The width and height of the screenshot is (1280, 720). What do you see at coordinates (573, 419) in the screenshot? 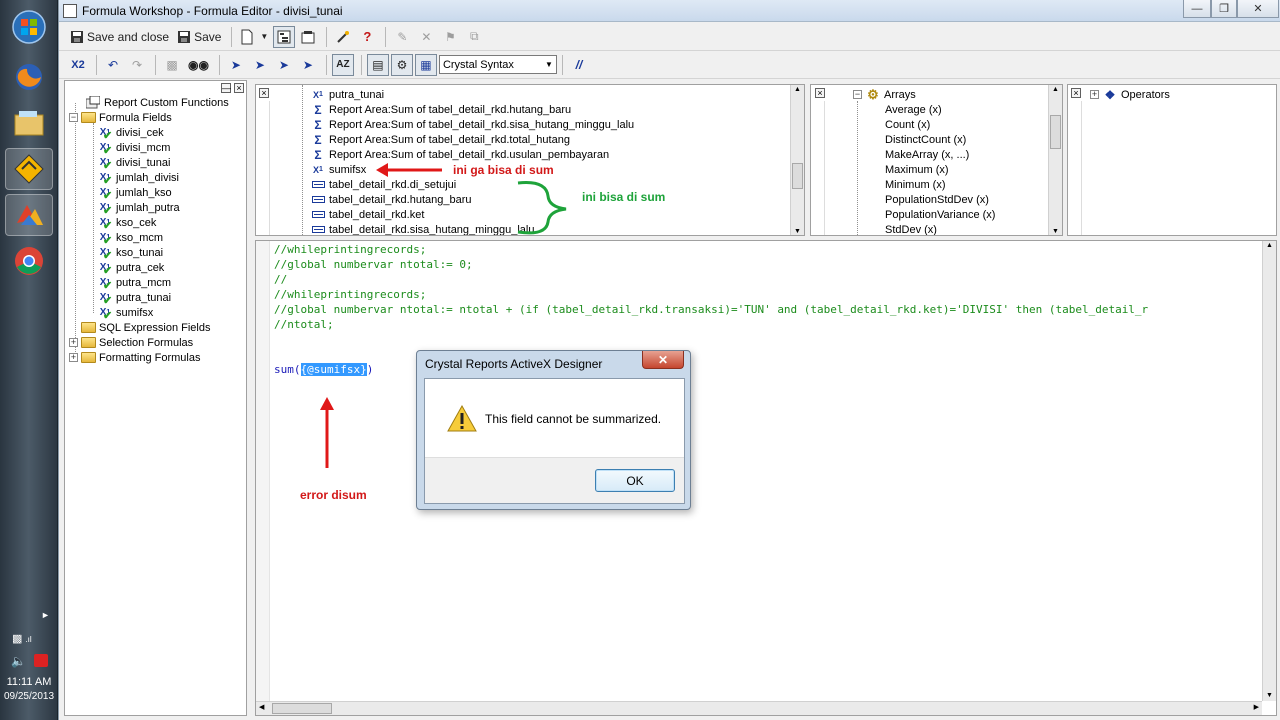
I see `dialog-message: This field cannot be summarized.` at bounding box center [573, 419].